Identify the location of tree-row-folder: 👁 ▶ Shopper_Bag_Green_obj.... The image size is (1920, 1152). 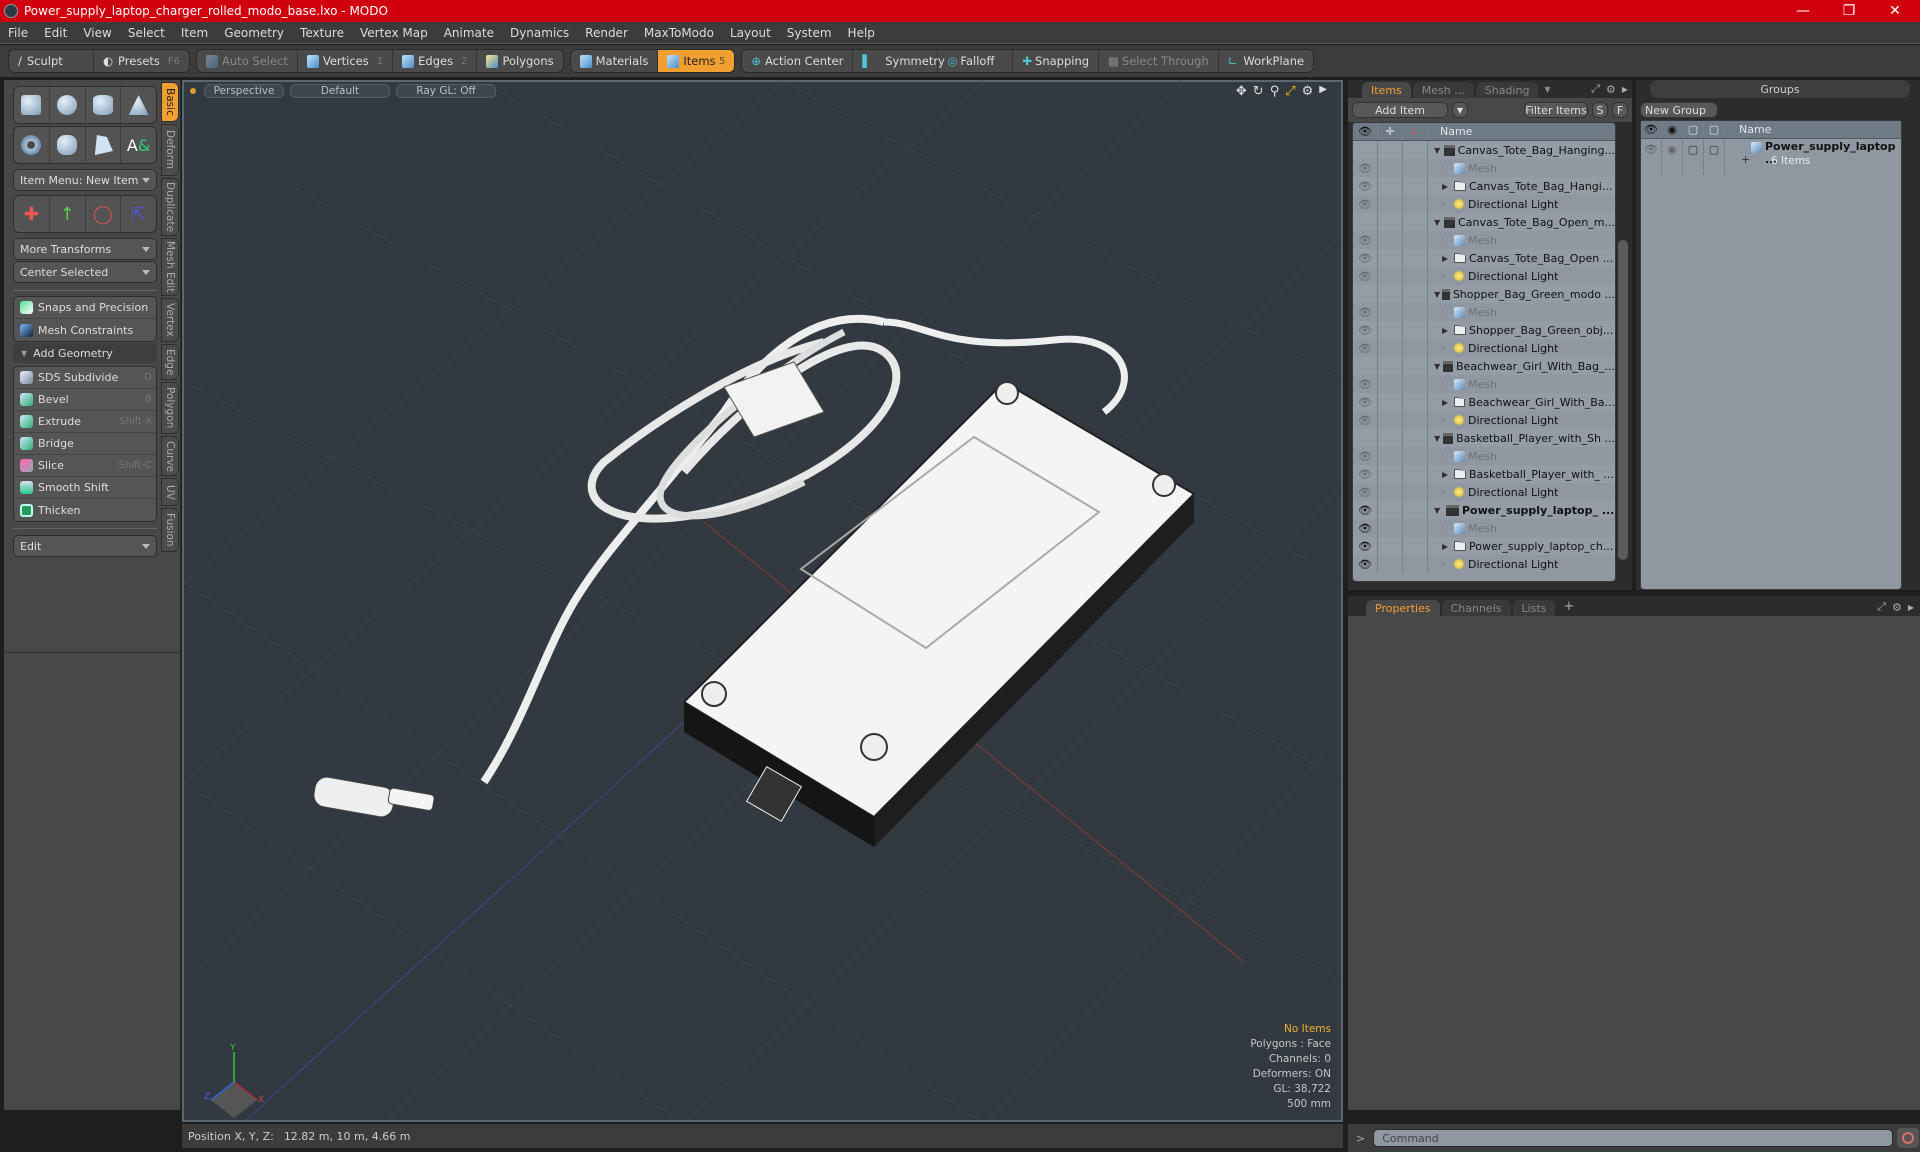
(1484, 330).